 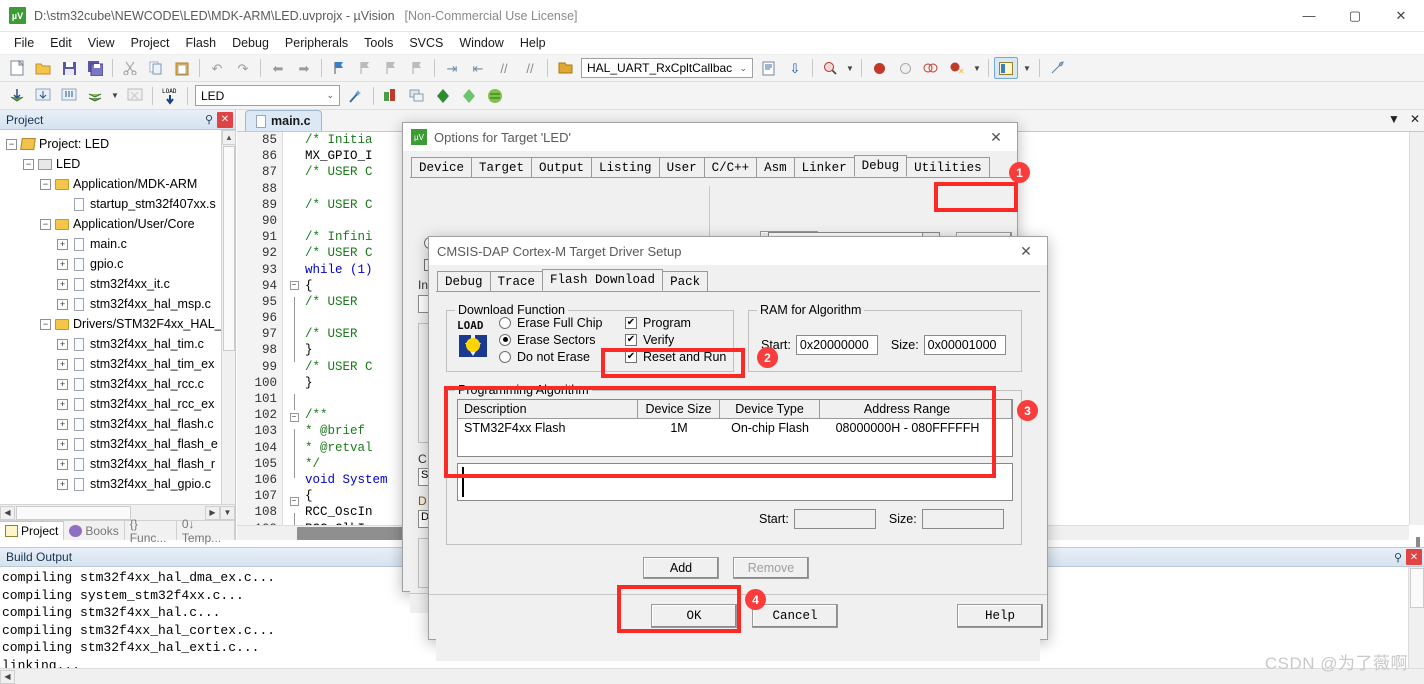 What do you see at coordinates (667, 68) in the screenshot?
I see `function-combo: HAL_UART_RxCpltCallbac ⌄` at bounding box center [667, 68].